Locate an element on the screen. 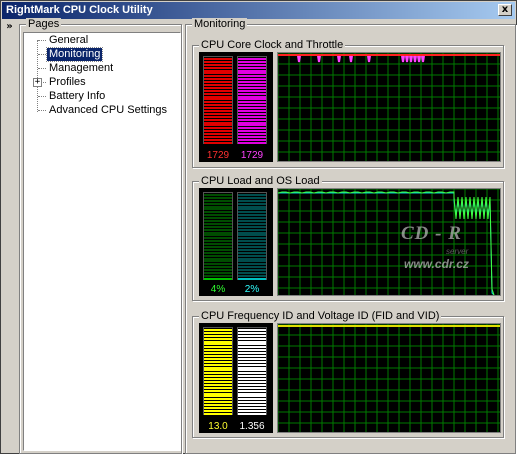 This screenshot has width=517, height=454. watermark-tag: server is located at coordinates (457, 251).